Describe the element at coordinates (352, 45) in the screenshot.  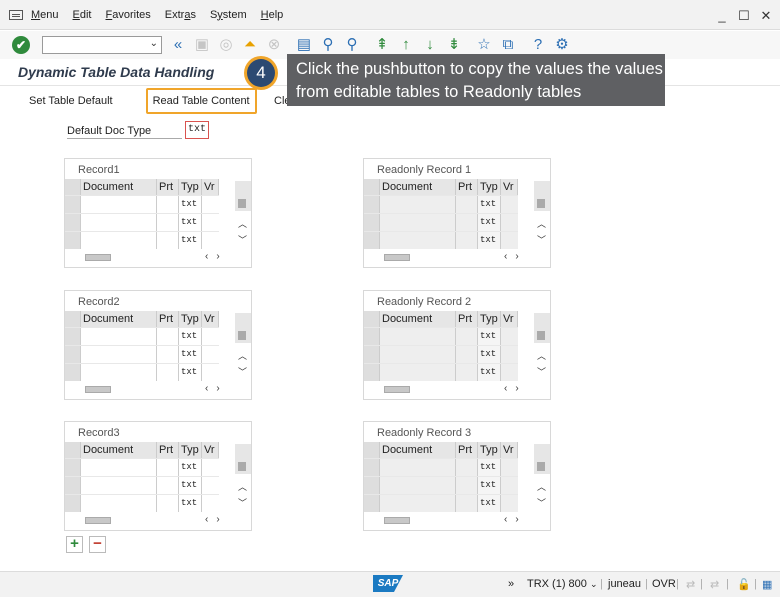
I see `find-next-icon: ⚲` at that location.